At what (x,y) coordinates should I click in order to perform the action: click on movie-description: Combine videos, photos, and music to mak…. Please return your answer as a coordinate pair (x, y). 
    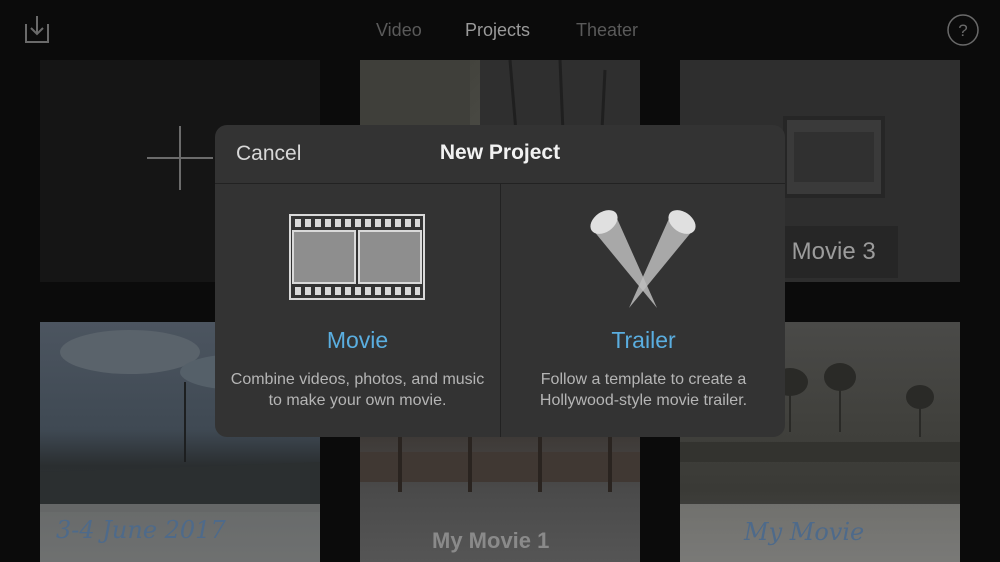
    Looking at the image, I should click on (357, 390).